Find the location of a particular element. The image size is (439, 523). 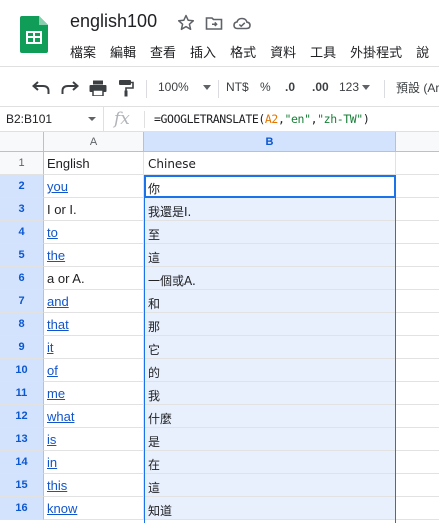

row-header: 1 is located at coordinates (22, 163).